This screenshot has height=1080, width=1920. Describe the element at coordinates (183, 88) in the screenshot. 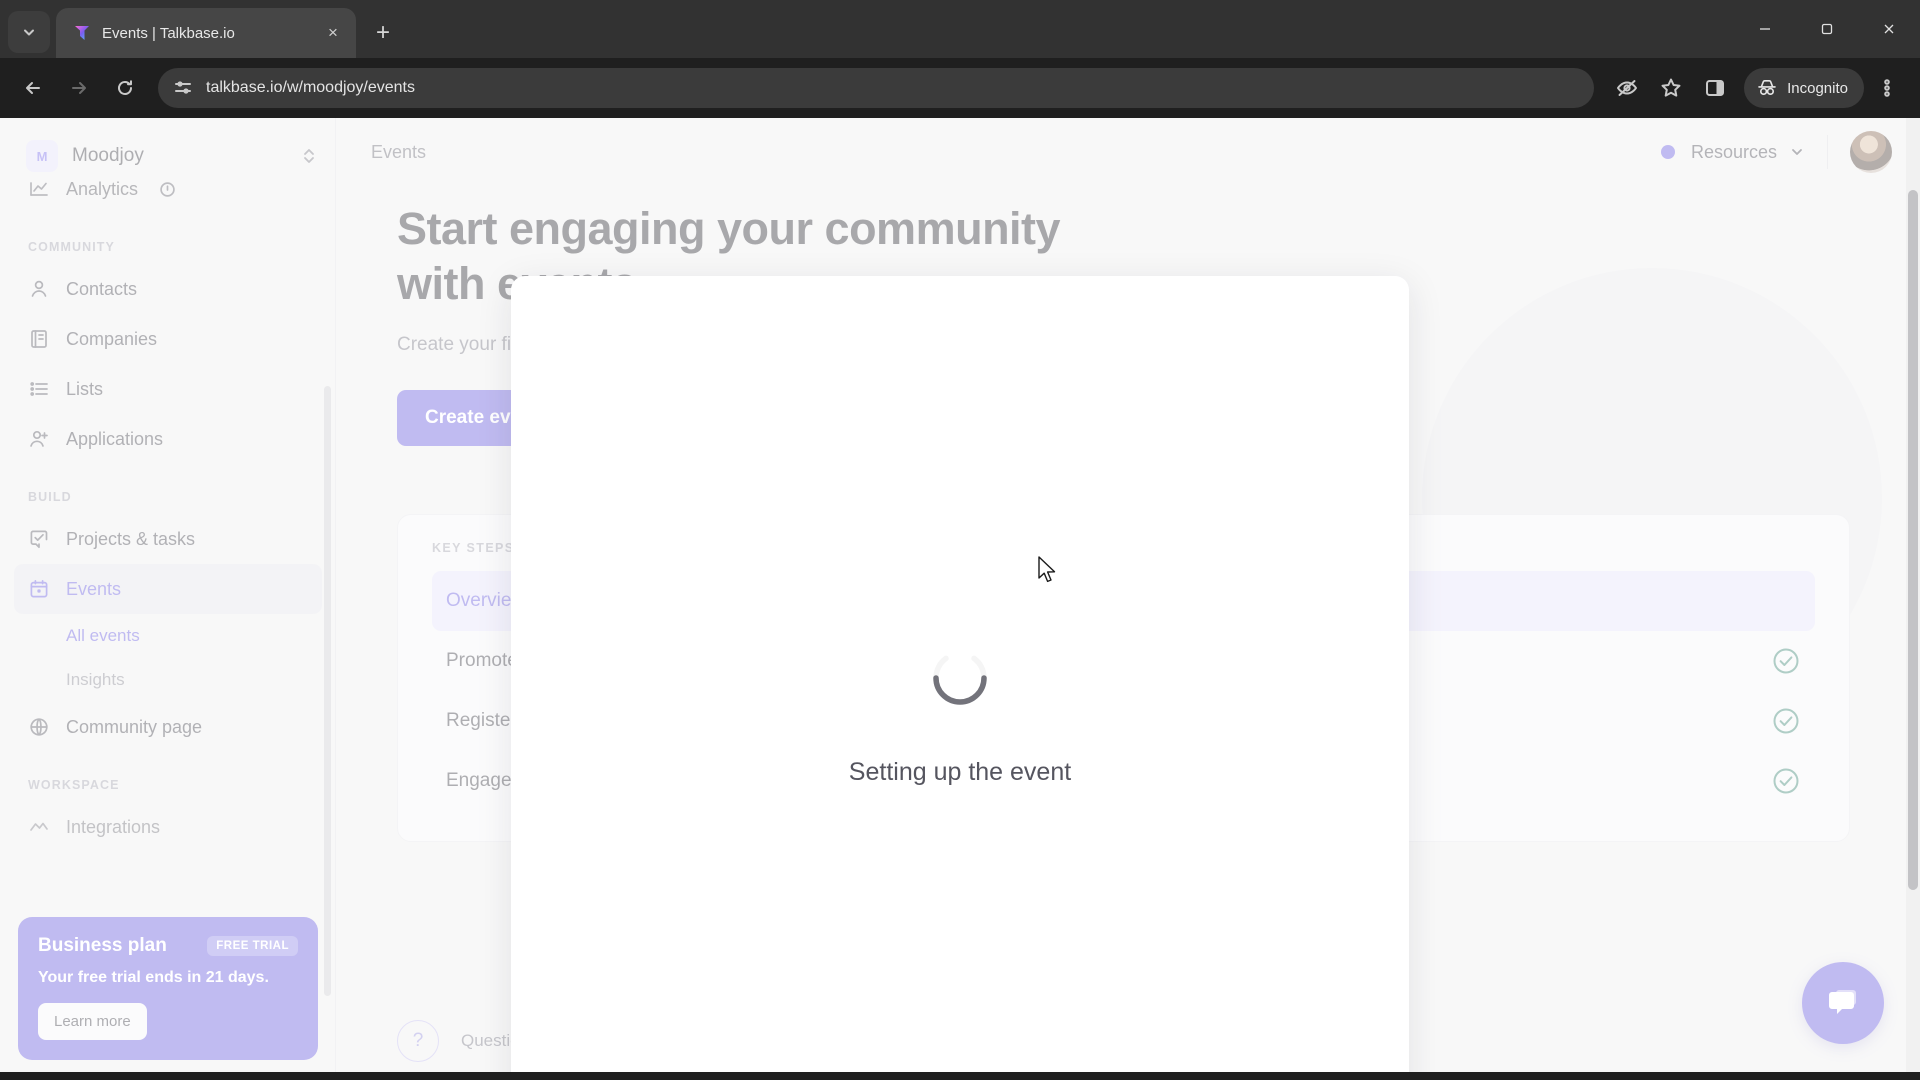

I see `site-settings-icon` at that location.